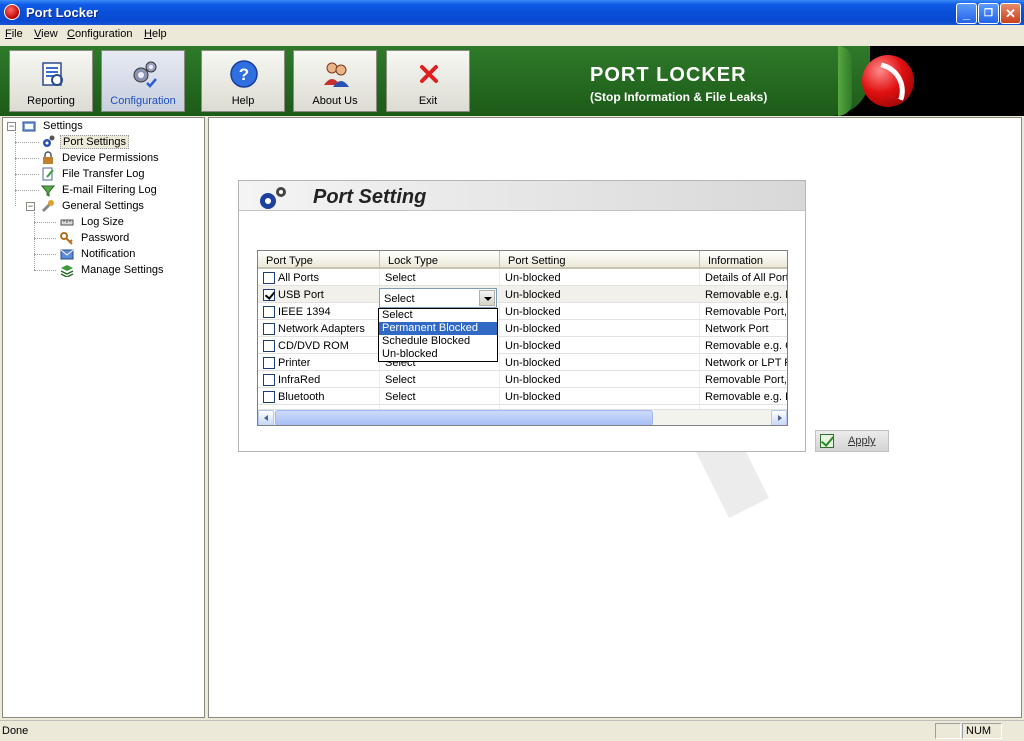  Describe the element at coordinates (62, 12) in the screenshot. I see `window-title: Port Locker` at that location.